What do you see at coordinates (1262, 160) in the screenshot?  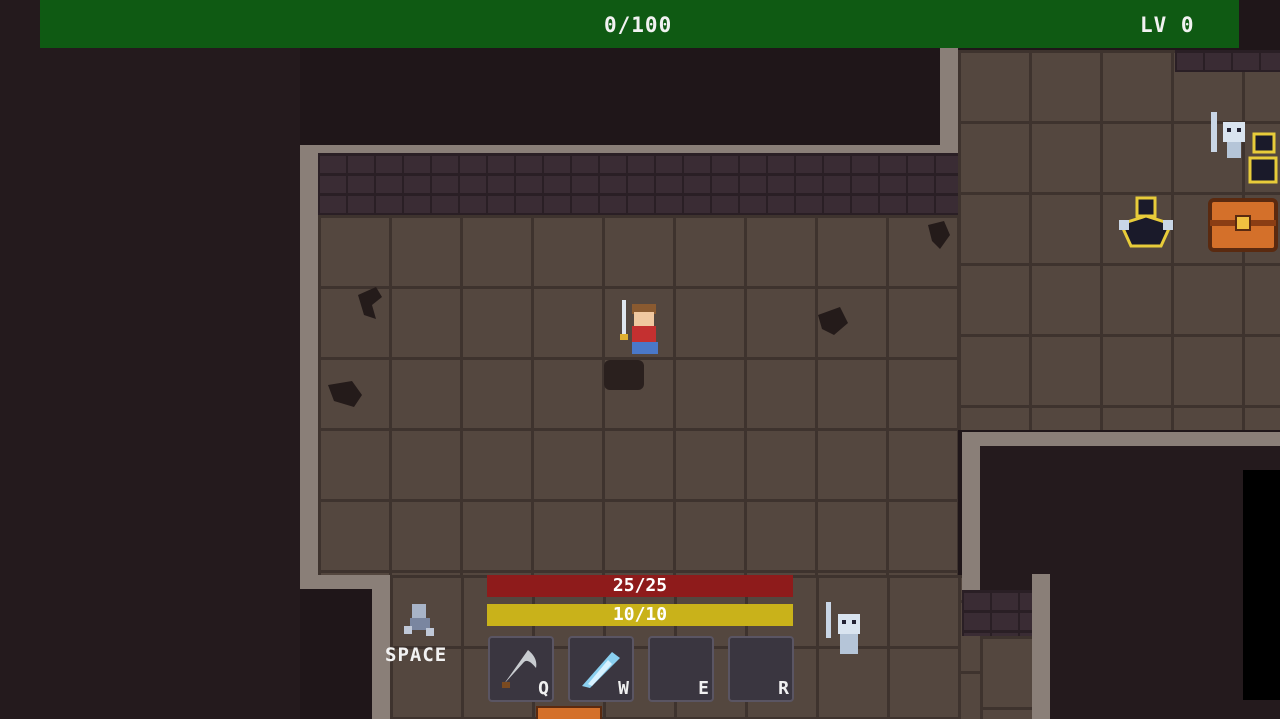 I see `golden-skeleton-enemy` at bounding box center [1262, 160].